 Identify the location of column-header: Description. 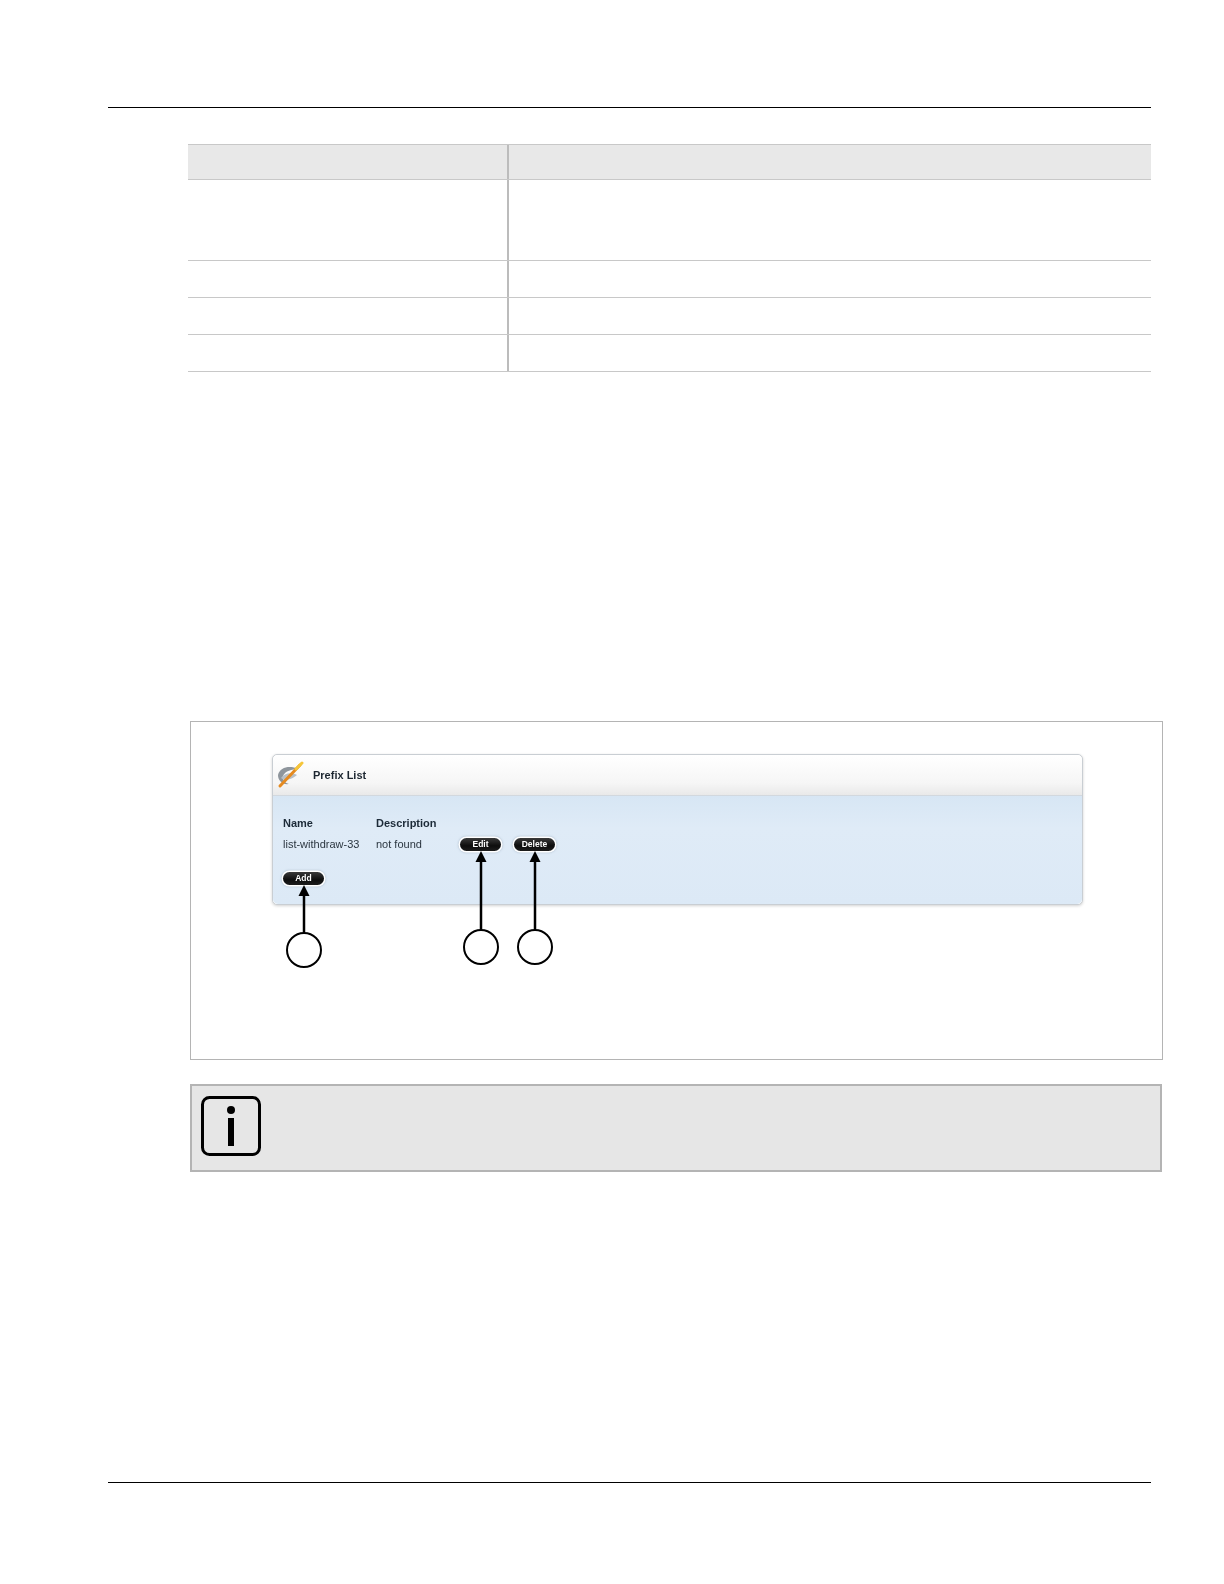
(407, 823).